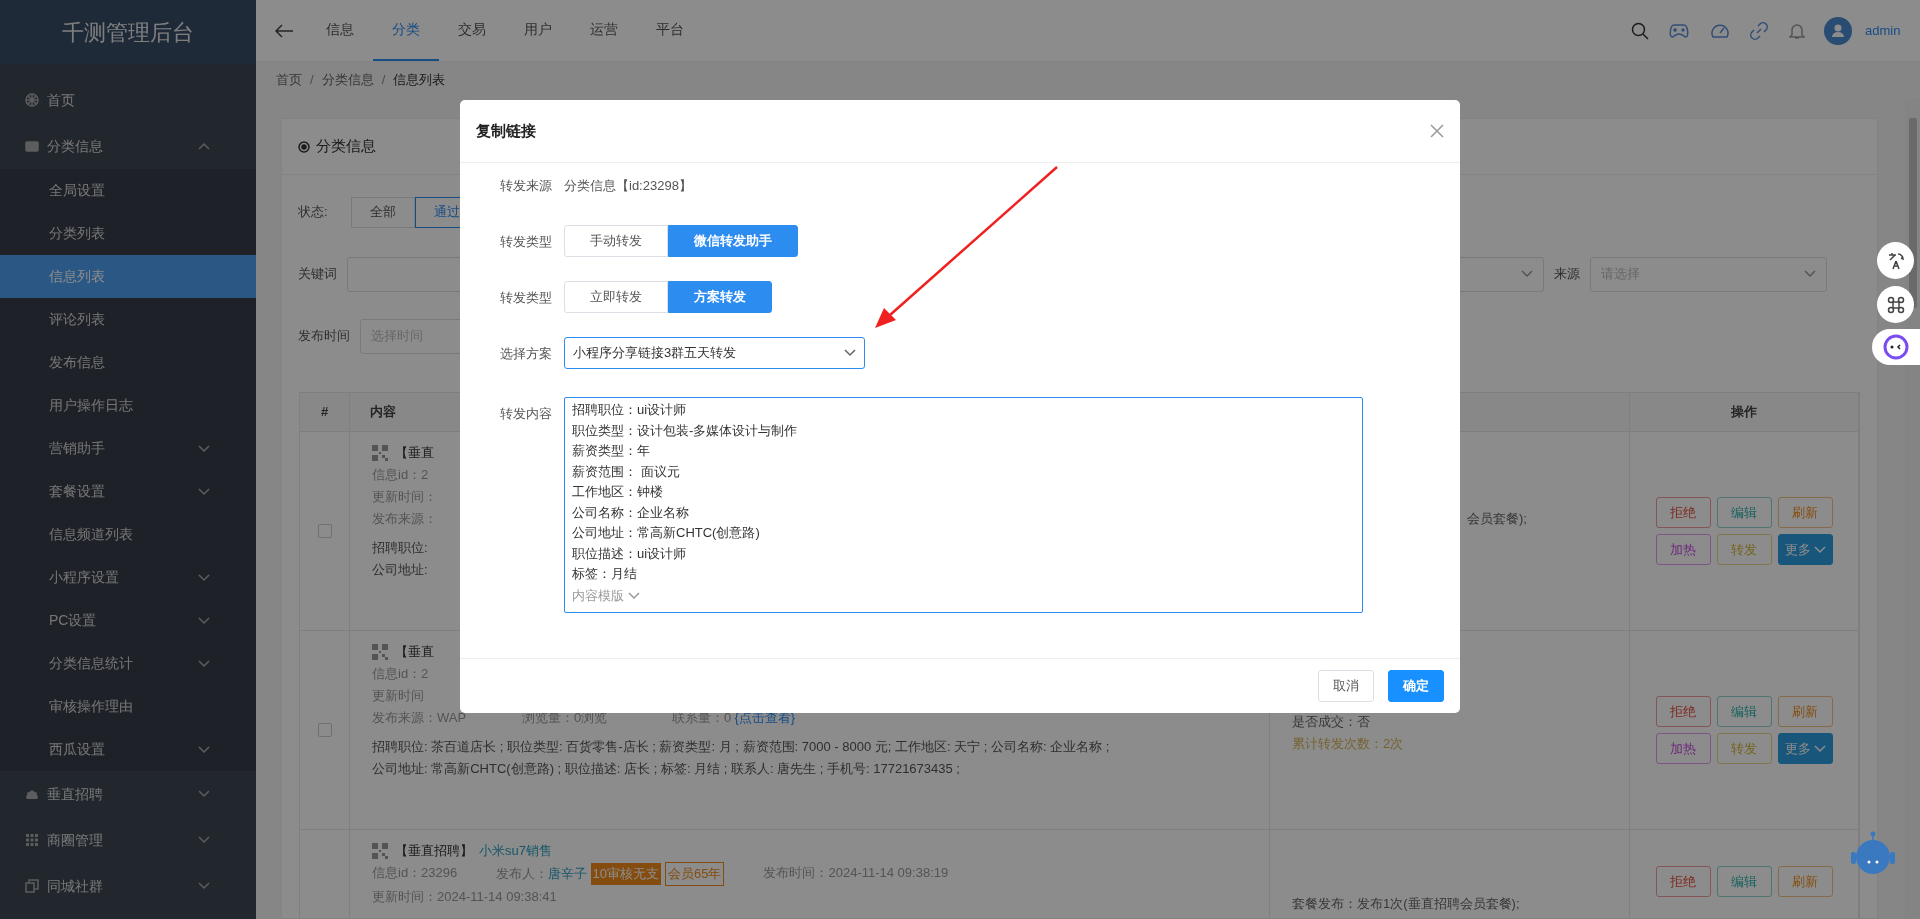 The height and width of the screenshot is (919, 1920). I want to click on segment-button: 立即转发, so click(616, 297).